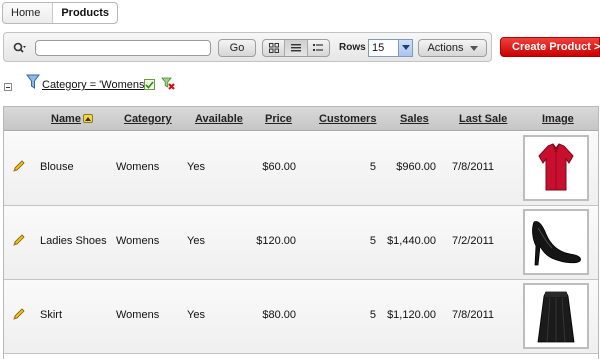 The image size is (600, 359). What do you see at coordinates (87, 118) in the screenshot?
I see `sort-ascending-icon` at bounding box center [87, 118].